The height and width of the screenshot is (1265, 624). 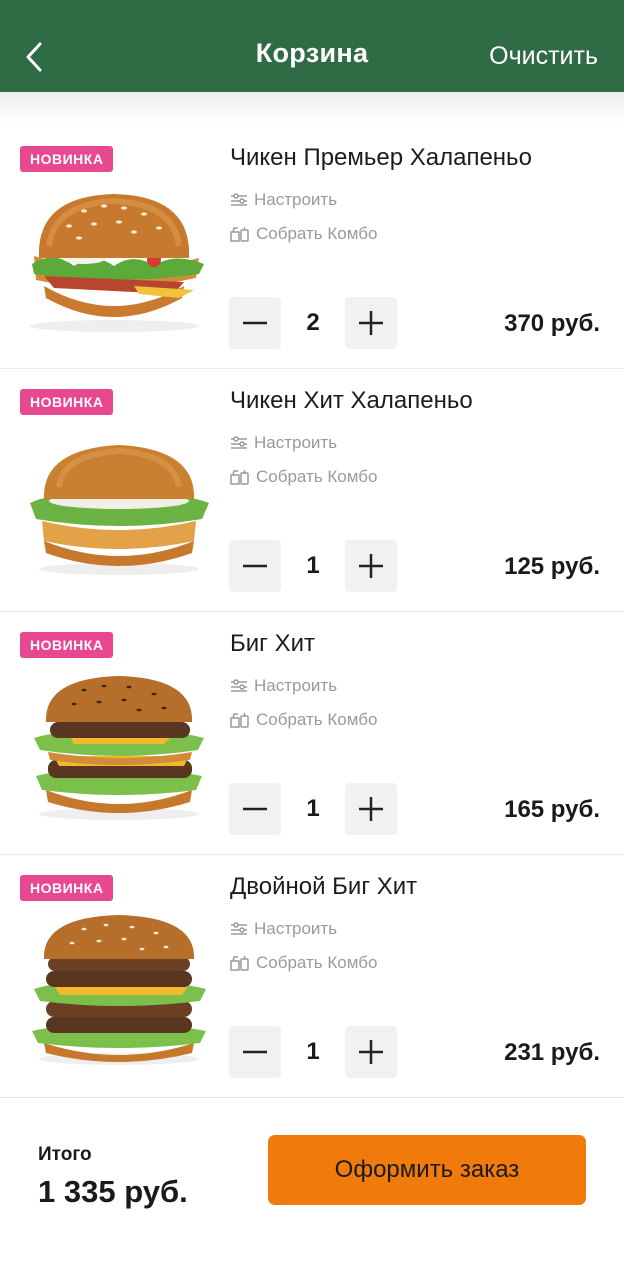 What do you see at coordinates (324, 886) in the screenshot?
I see `item-name: Двойной Биг Хит` at bounding box center [324, 886].